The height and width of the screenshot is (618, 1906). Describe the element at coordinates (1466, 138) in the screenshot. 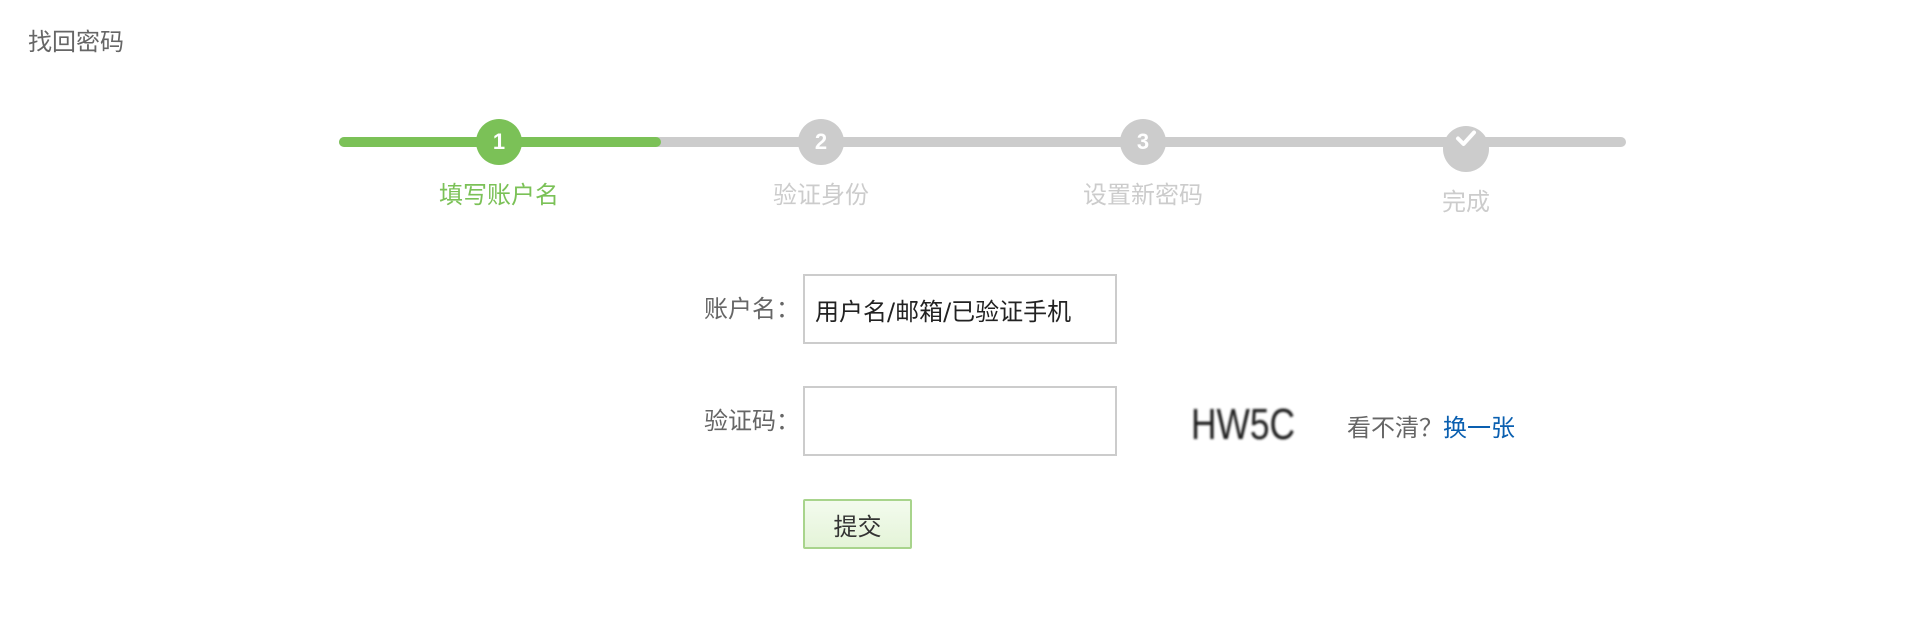

I see `checkmark-icon` at that location.